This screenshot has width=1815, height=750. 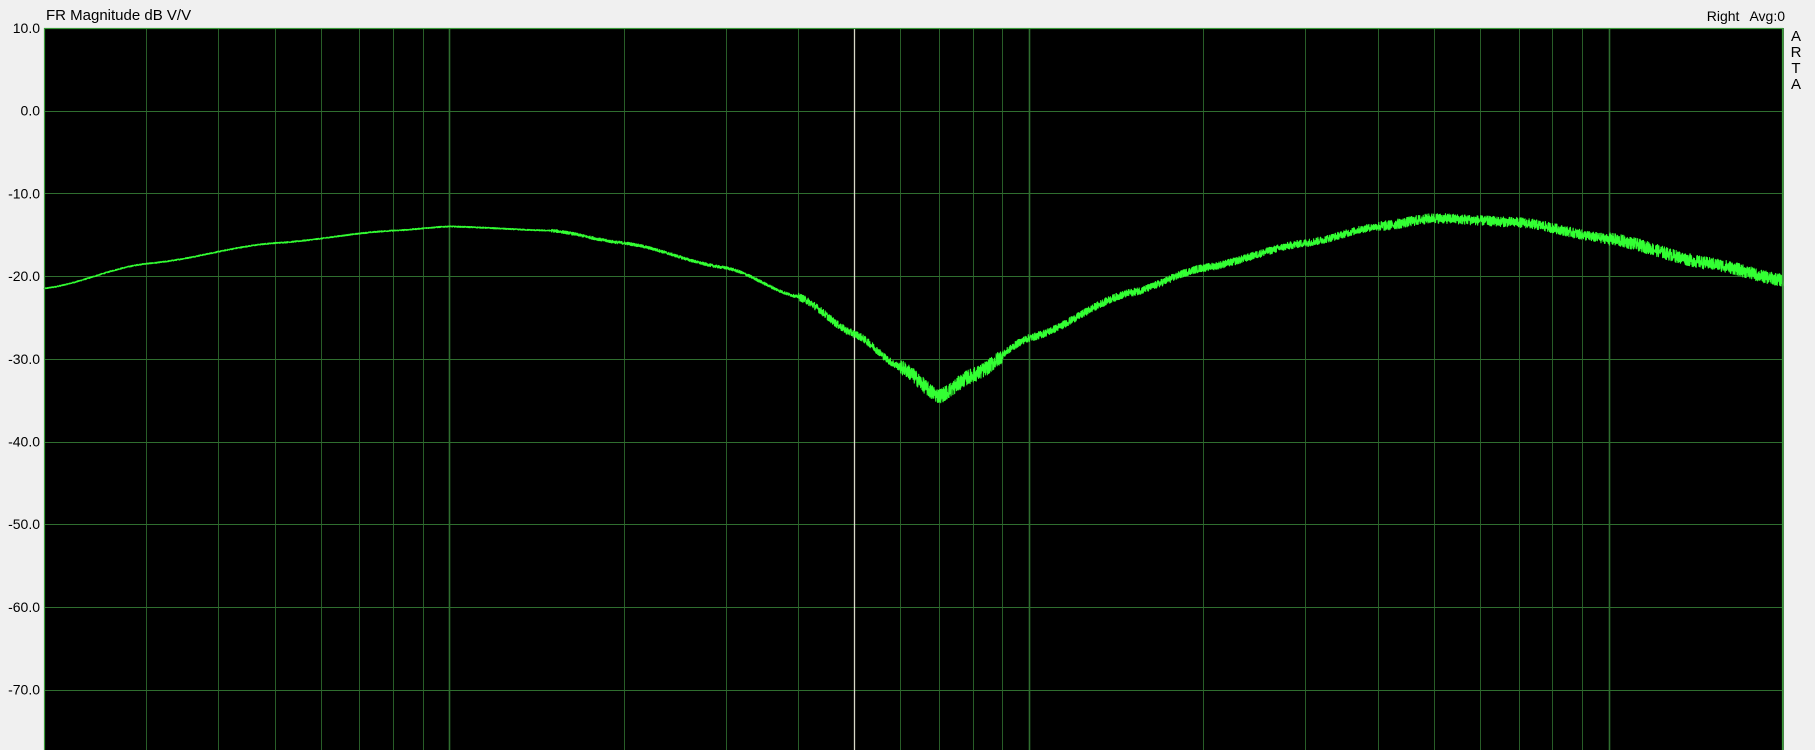 I want to click on y-tick-label: -30.0, so click(x=24, y=359).